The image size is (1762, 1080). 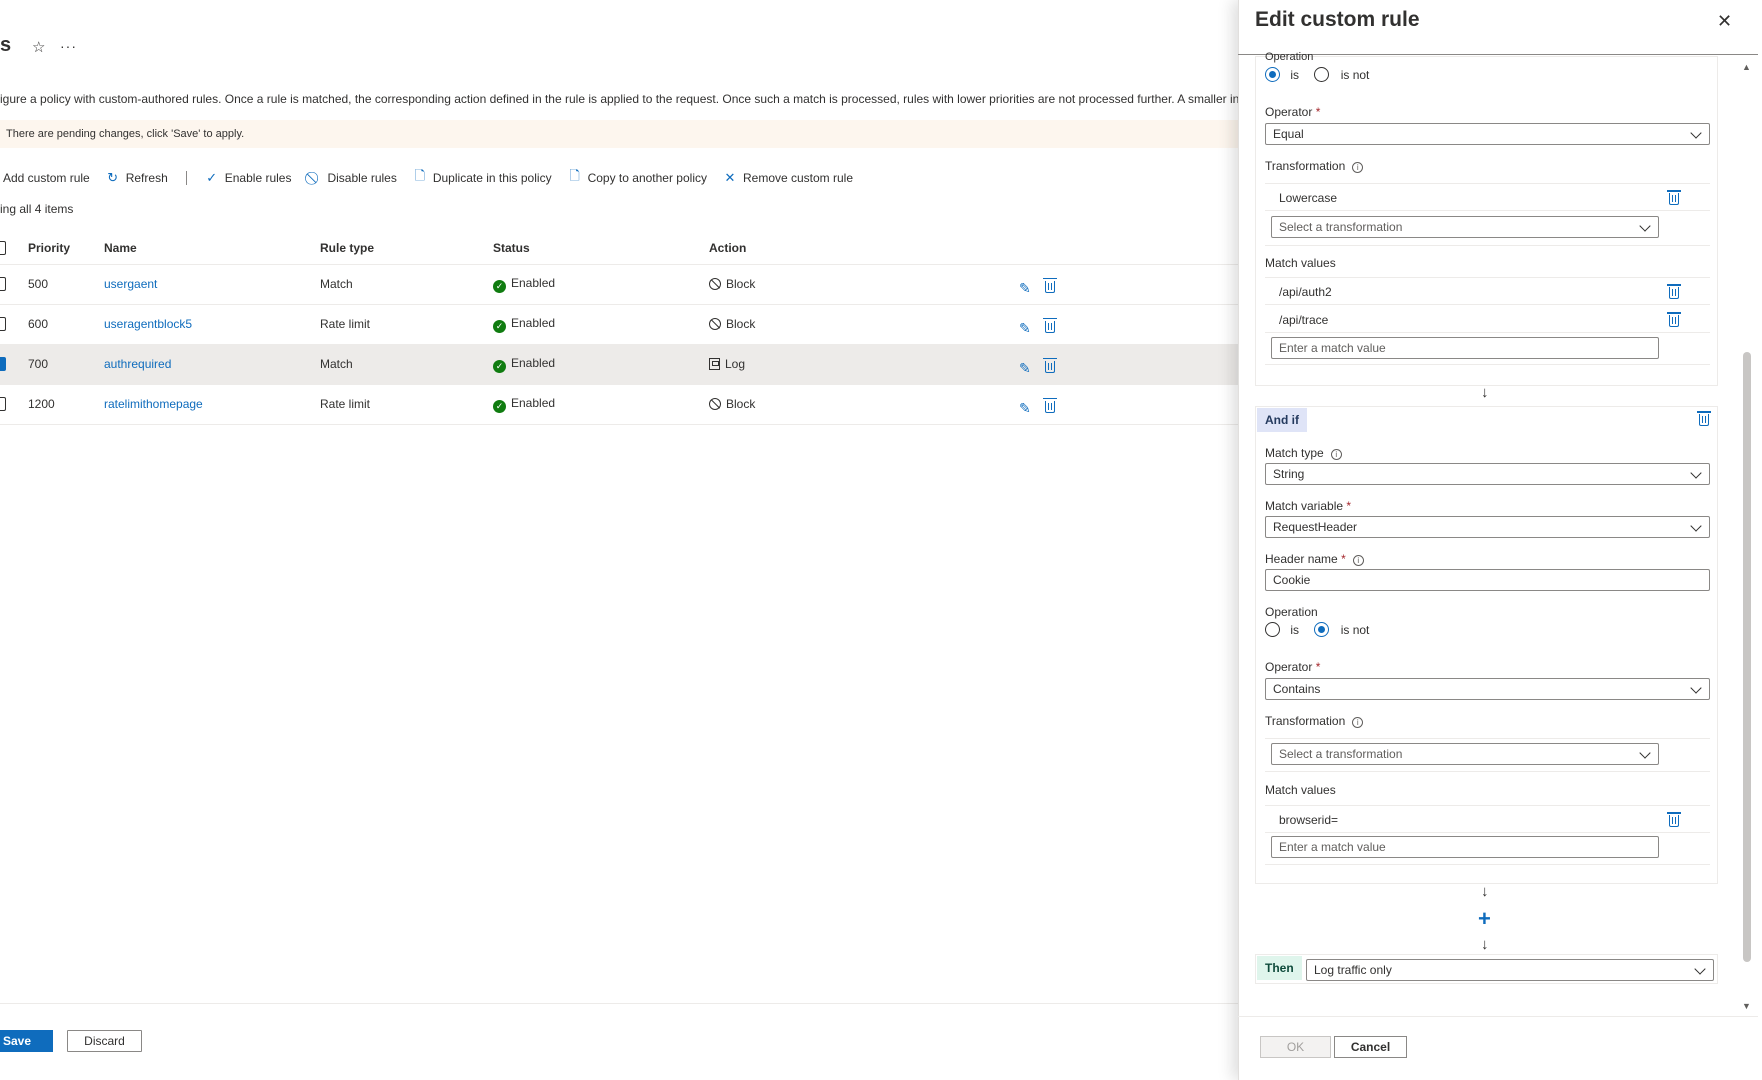 What do you see at coordinates (1295, 1047) in the screenshot?
I see `ok-button: OK` at bounding box center [1295, 1047].